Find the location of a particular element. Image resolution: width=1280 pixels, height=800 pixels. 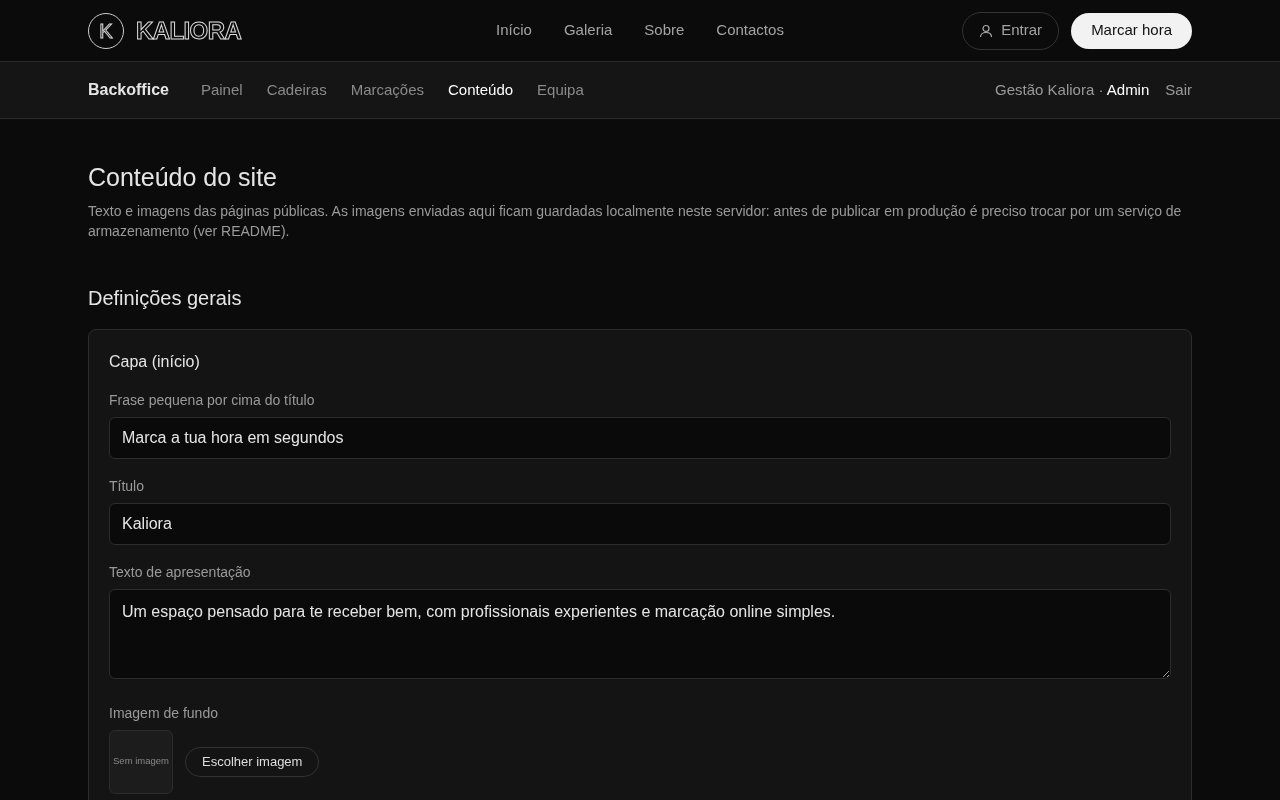

logout-link: Sair is located at coordinates (1178, 90).